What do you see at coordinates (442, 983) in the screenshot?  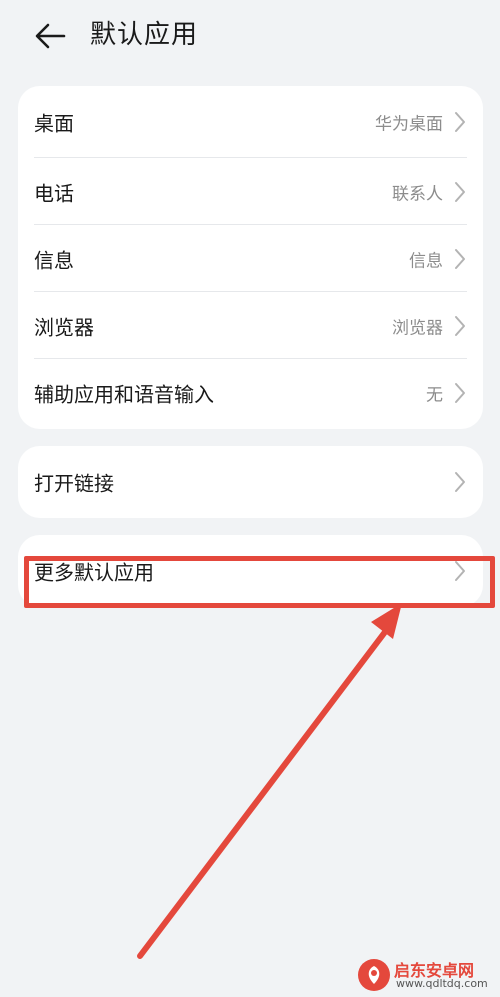 I see `watermark-url: www.qdltdq.com` at bounding box center [442, 983].